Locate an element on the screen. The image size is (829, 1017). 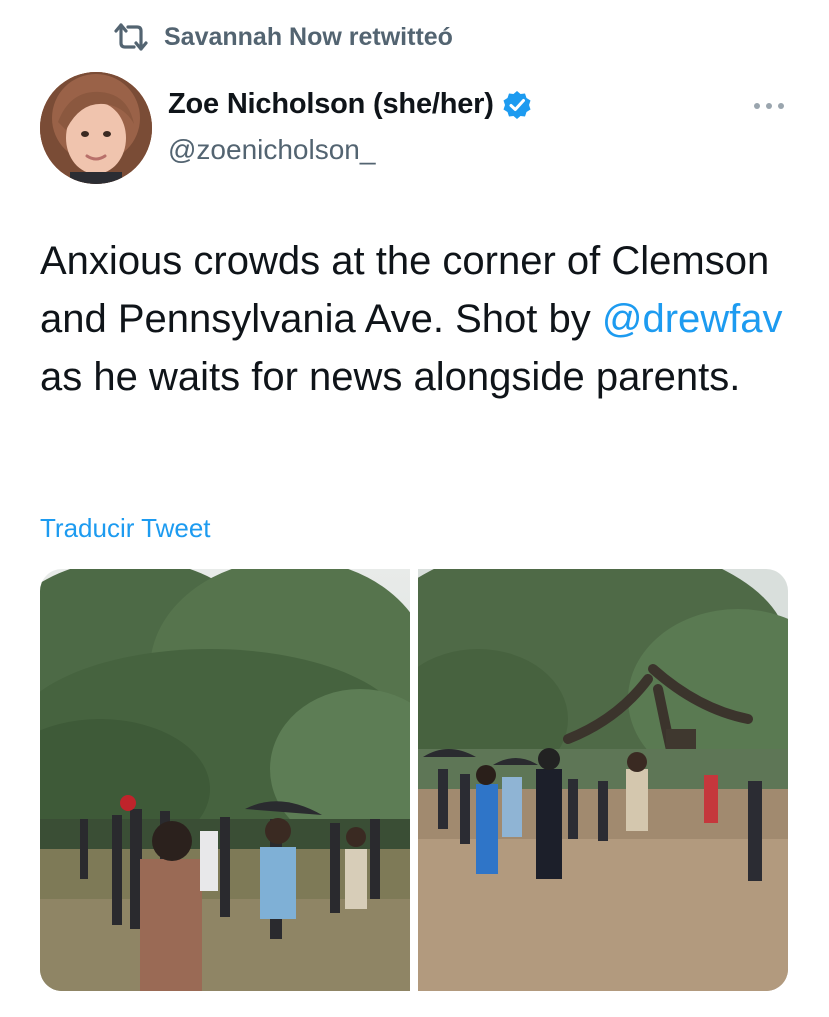
retweet-icon is located at coordinates (131, 37).